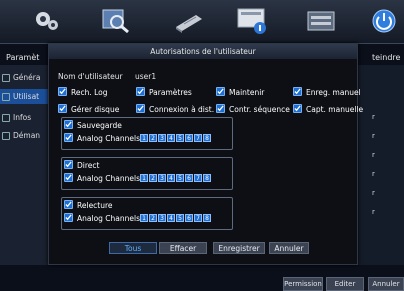 The width and height of the screenshot is (404, 291). What do you see at coordinates (321, 21) in the screenshot?
I see `network-icon` at bounding box center [321, 21].